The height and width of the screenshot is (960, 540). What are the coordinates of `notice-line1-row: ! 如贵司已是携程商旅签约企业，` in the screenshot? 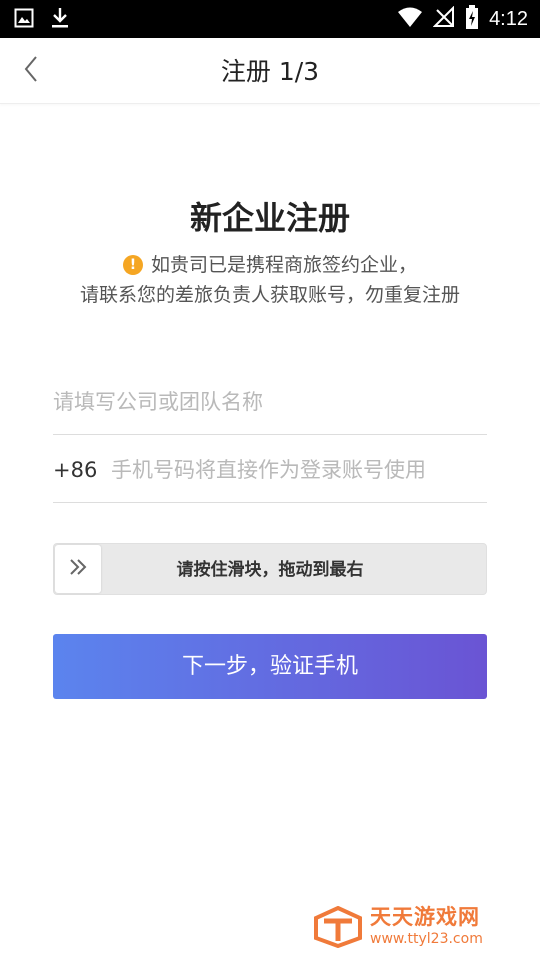 It's located at (270, 265).